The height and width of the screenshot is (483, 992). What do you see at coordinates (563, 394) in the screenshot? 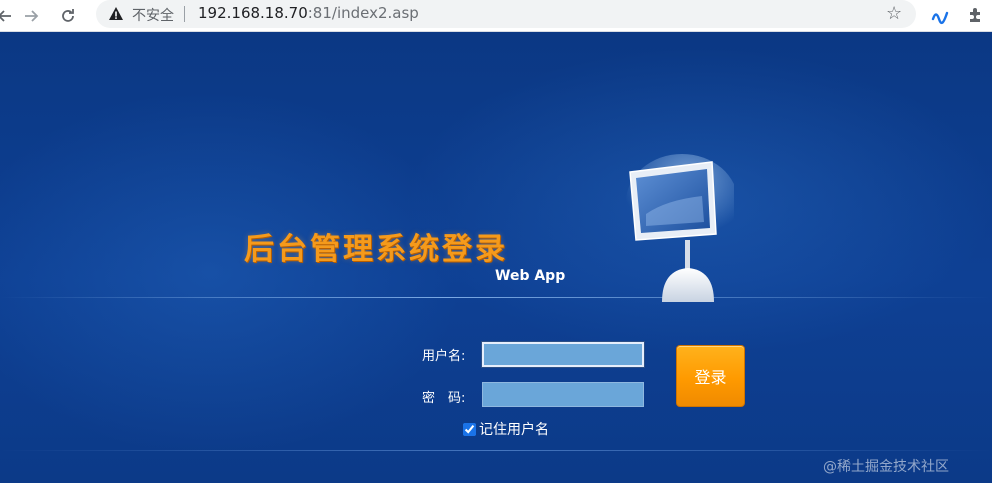
I see `password-input` at bounding box center [563, 394].